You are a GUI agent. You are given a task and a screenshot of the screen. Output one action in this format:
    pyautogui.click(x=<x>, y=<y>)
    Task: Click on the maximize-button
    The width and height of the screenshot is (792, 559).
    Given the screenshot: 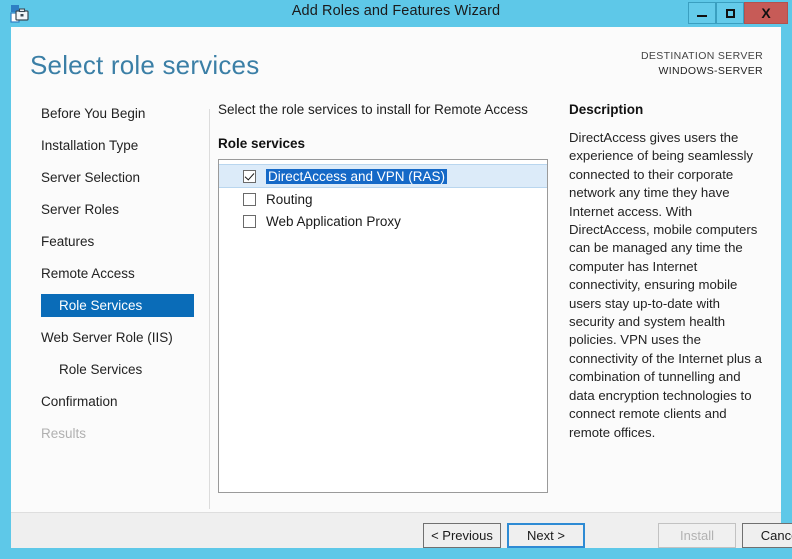 What is the action you would take?
    pyautogui.click(x=730, y=13)
    